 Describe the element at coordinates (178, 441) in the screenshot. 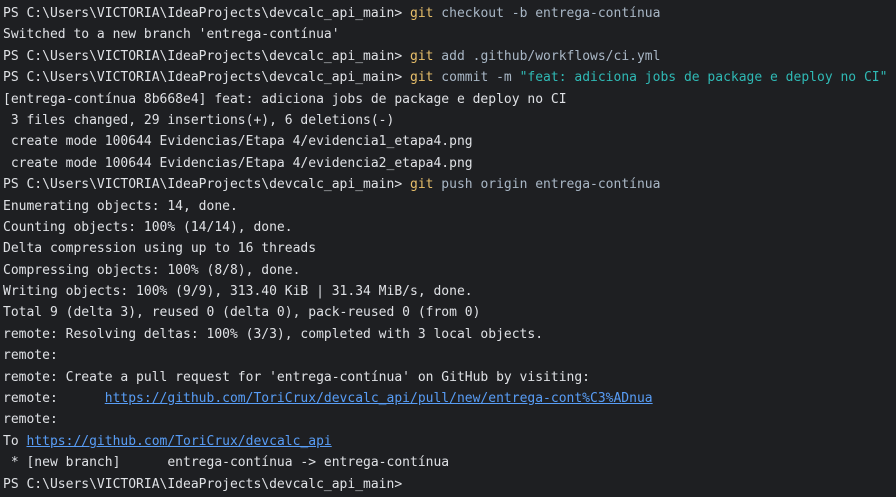

I see `repository-link: https://github.com/ToriCrux/devcalc_api` at that location.